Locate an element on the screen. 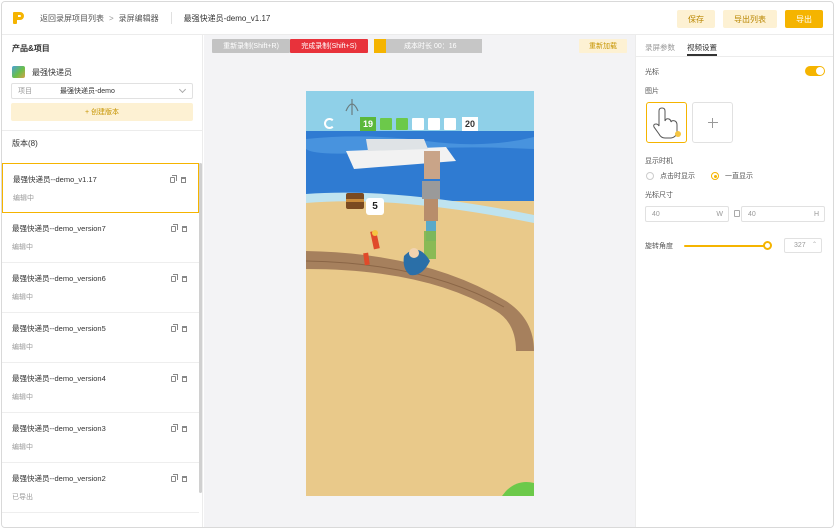 This screenshot has width=836, height=530. version-item: 最强快递员--demo_version3 编辑中 is located at coordinates (100, 438).